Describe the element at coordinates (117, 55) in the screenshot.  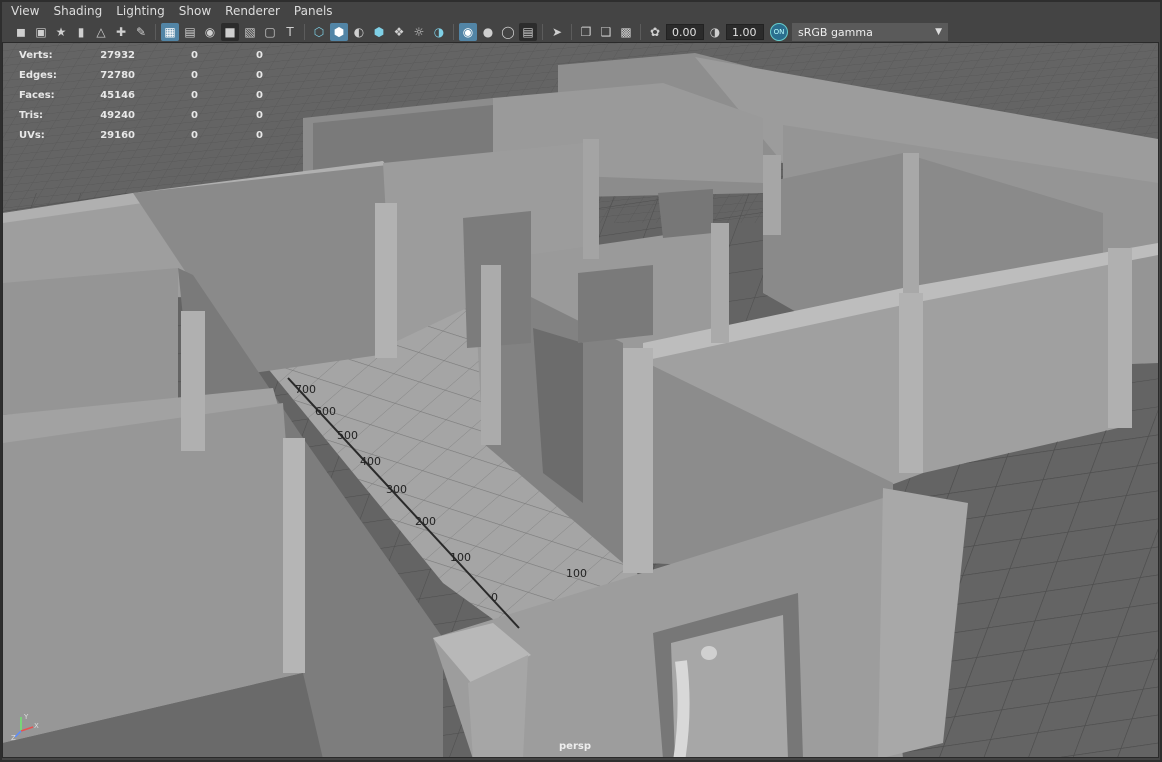
I see `hud-value: 27932` at that location.